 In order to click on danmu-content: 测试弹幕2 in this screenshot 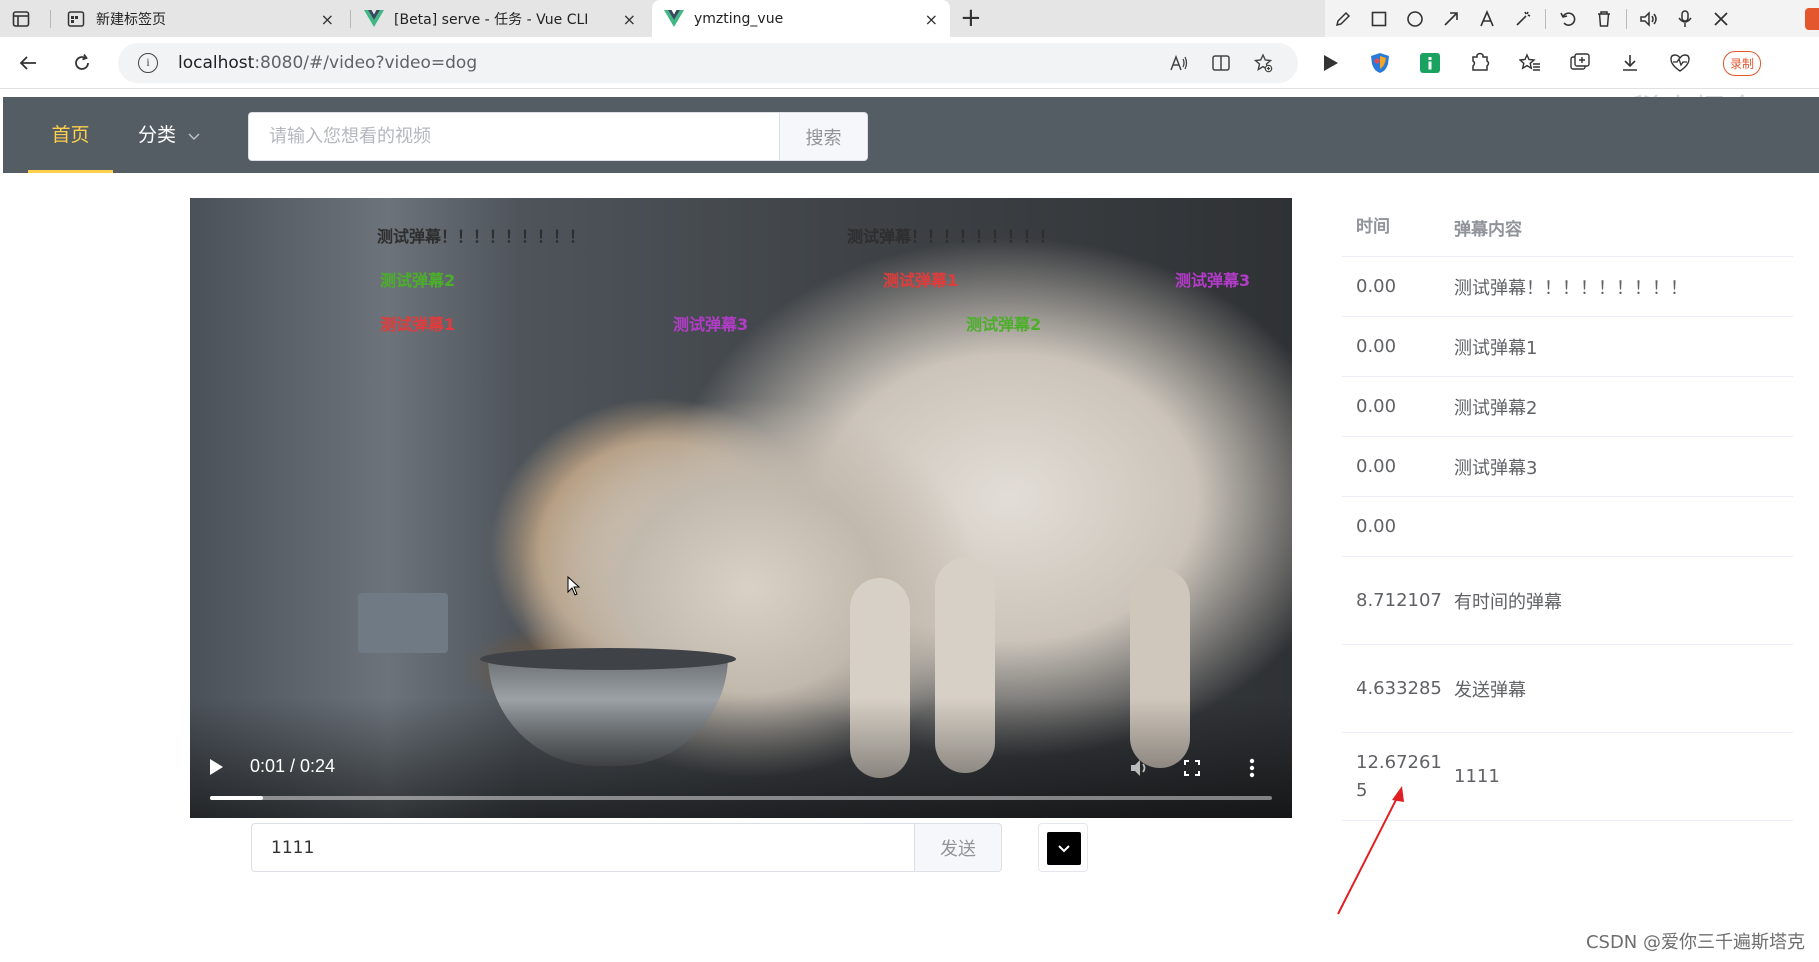, I will do `click(1496, 408)`.